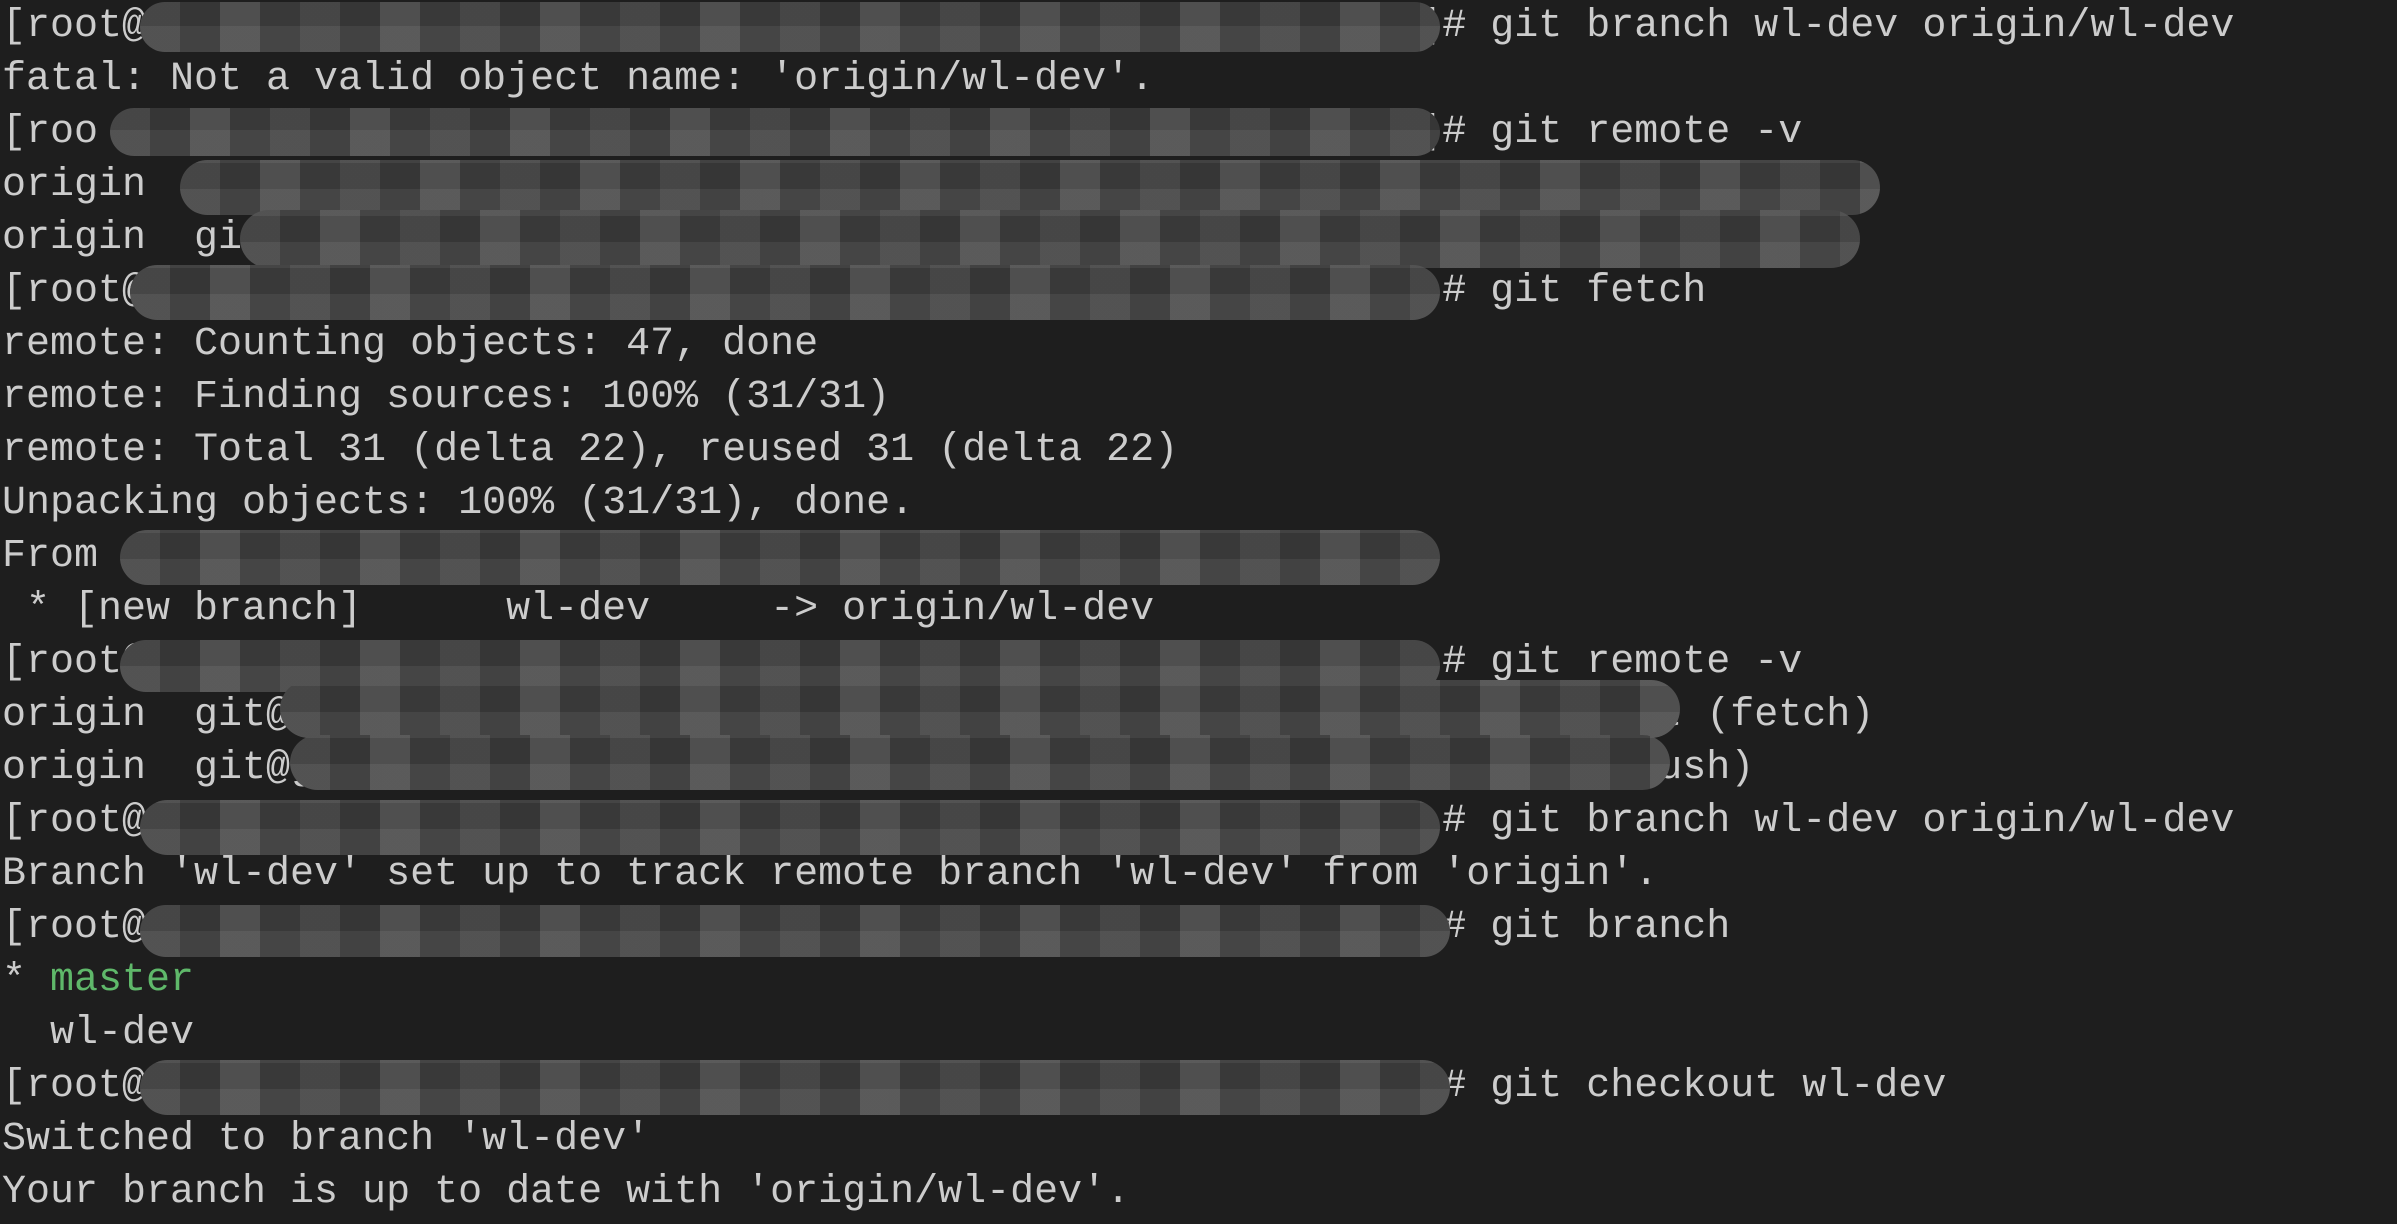  I want to click on terminal-text: From, so click(50, 556).